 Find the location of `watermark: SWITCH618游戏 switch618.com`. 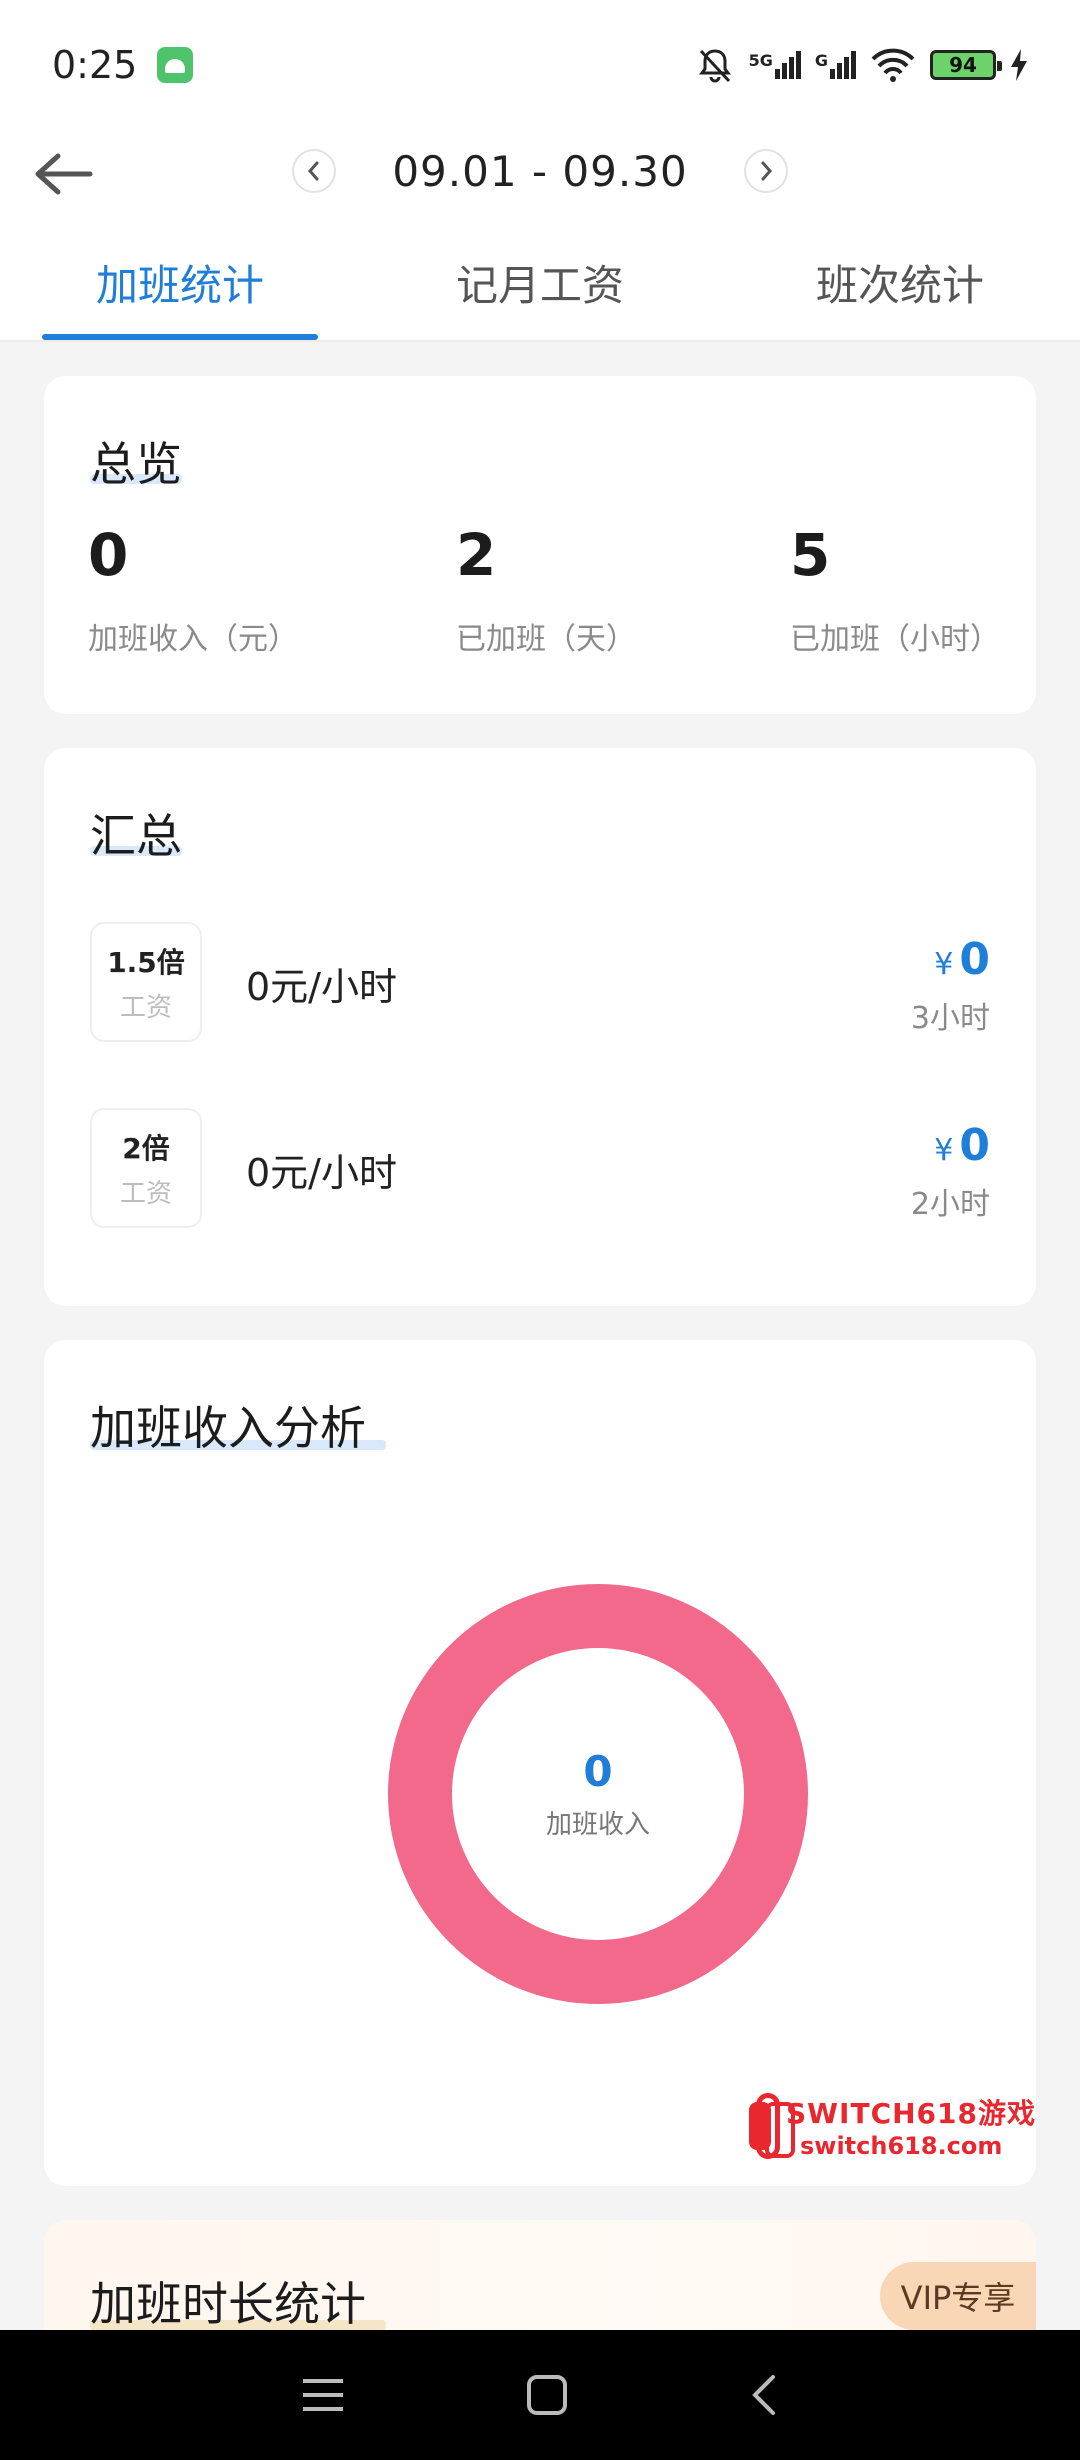

watermark: SWITCH618游戏 switch618.com is located at coordinates (892, 2126).